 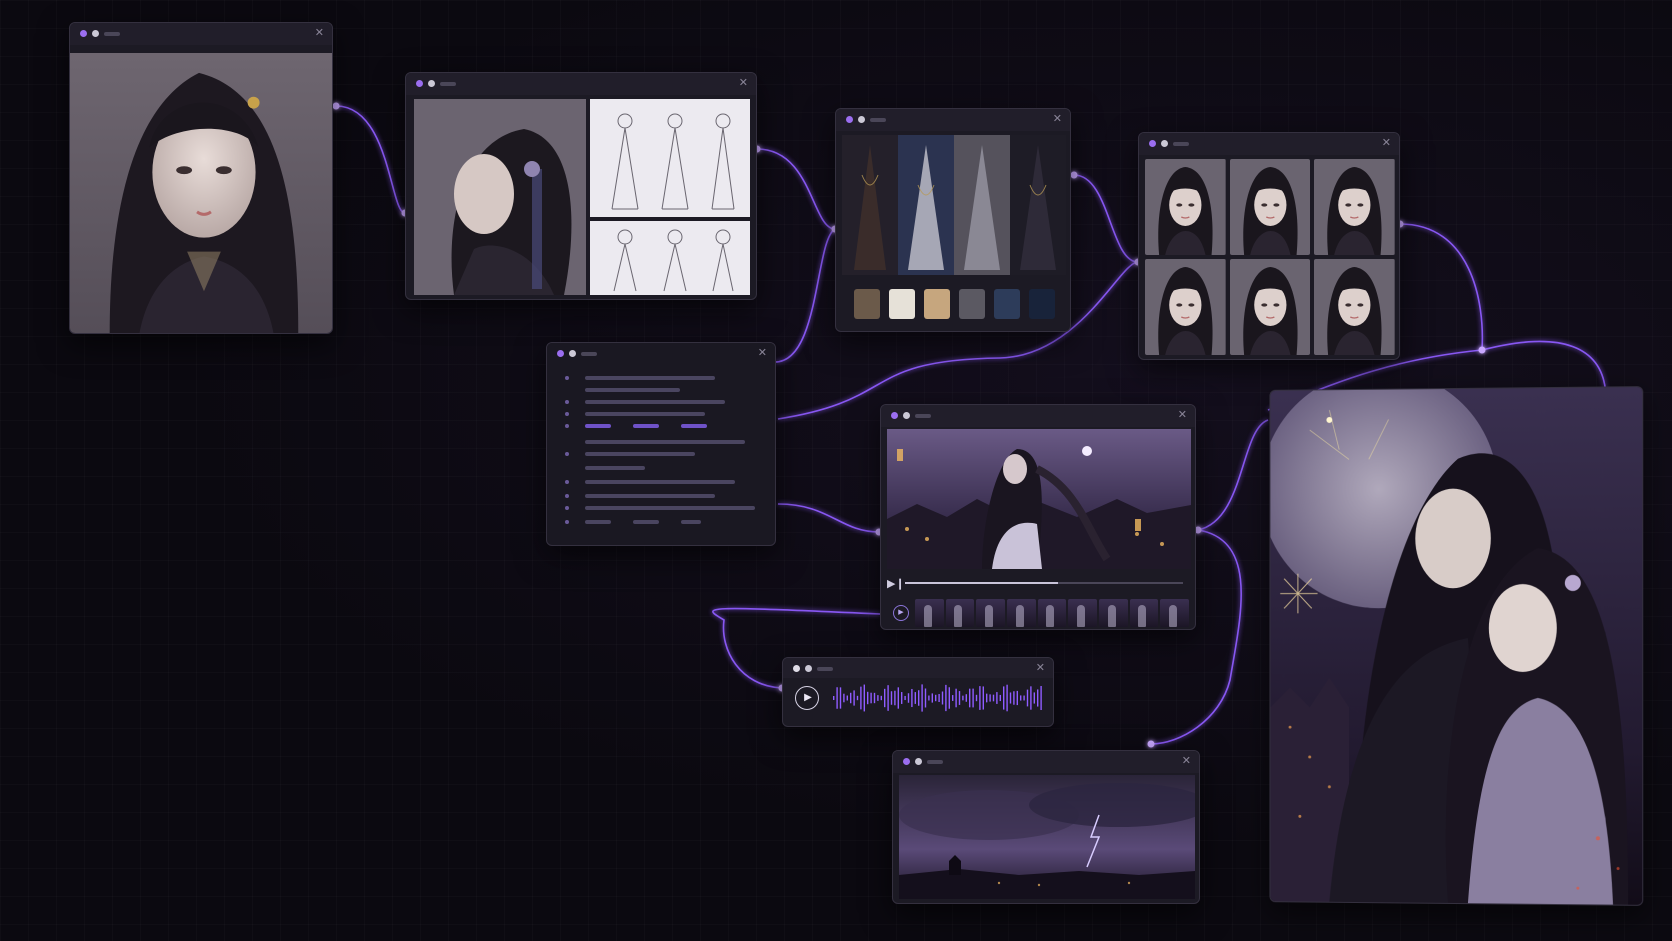 I want to click on timeline-play-icon: ▶, so click(x=901, y=613).